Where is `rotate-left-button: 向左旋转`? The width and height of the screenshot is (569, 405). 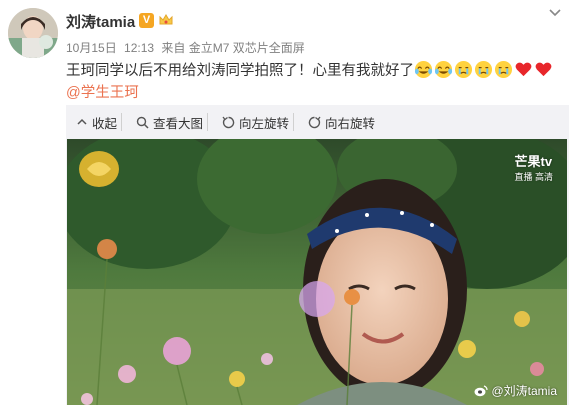 rotate-left-button: 向左旋转 is located at coordinates (250, 122).